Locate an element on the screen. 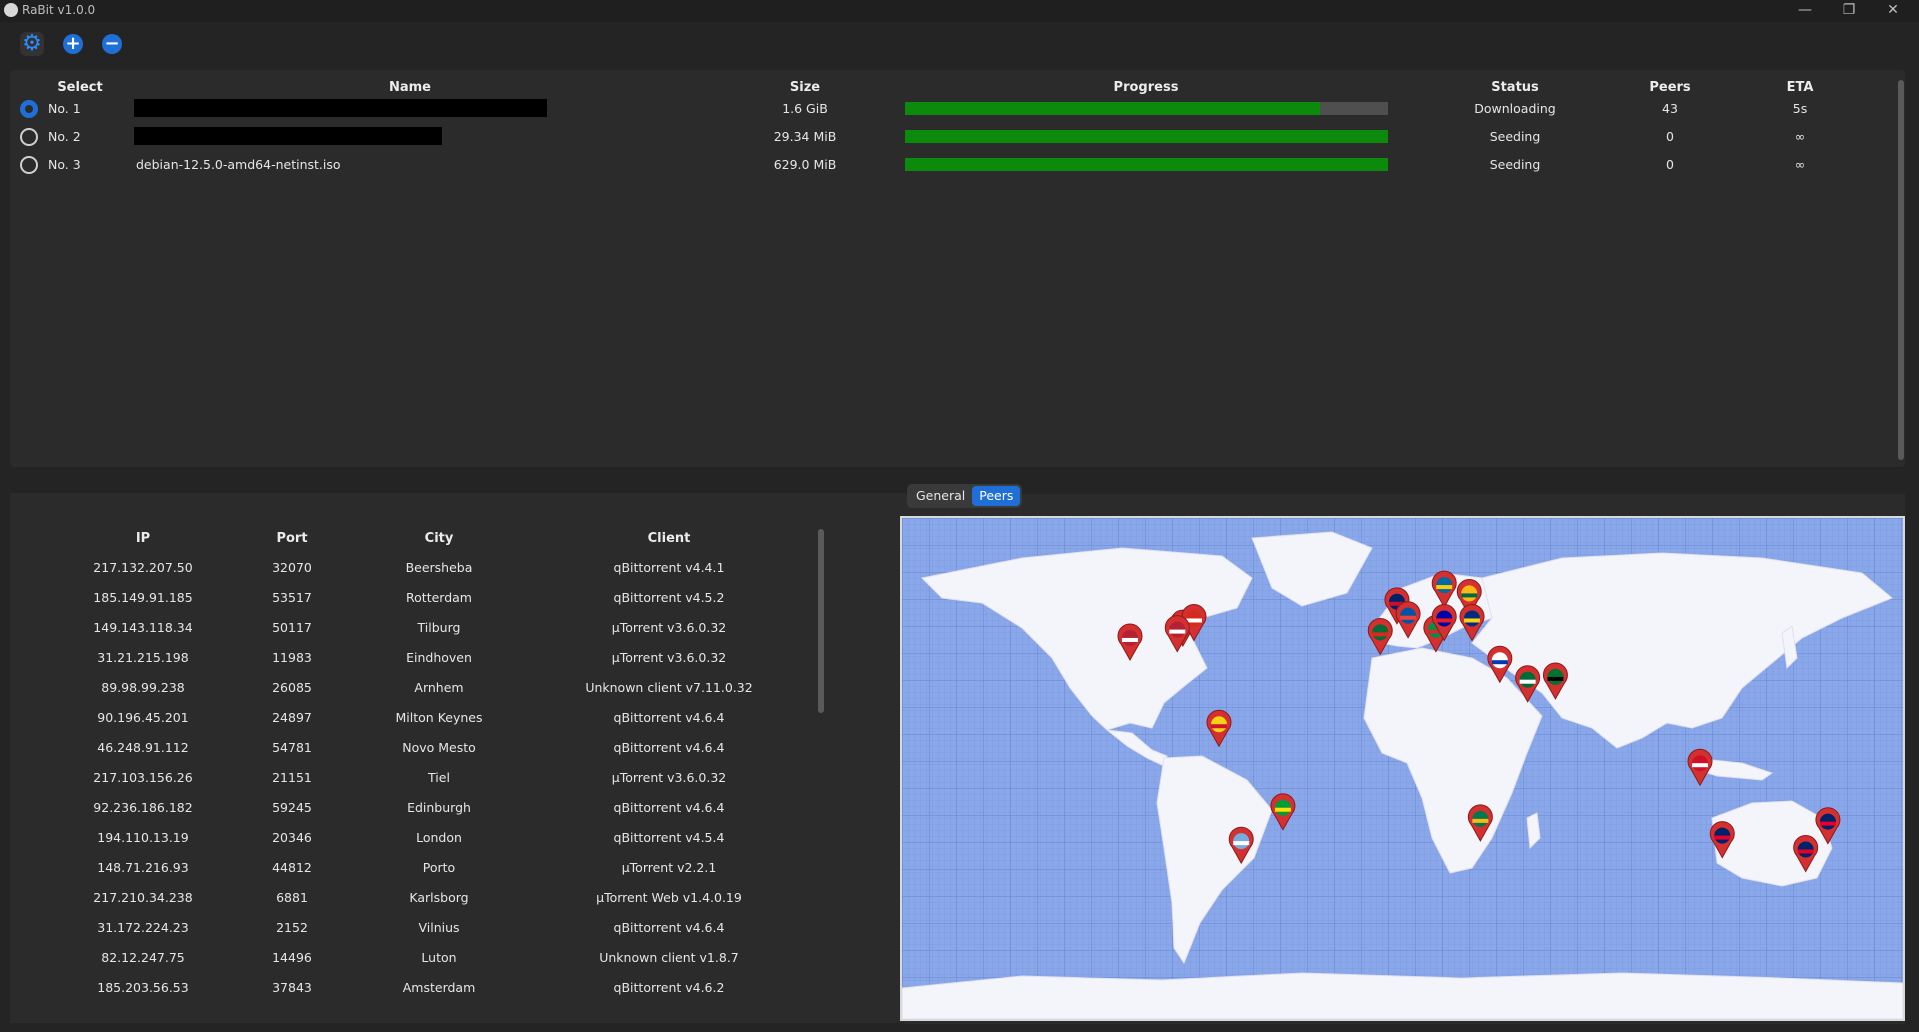 The height and width of the screenshot is (1032, 1919). settings-button: ⚙ is located at coordinates (32, 44).